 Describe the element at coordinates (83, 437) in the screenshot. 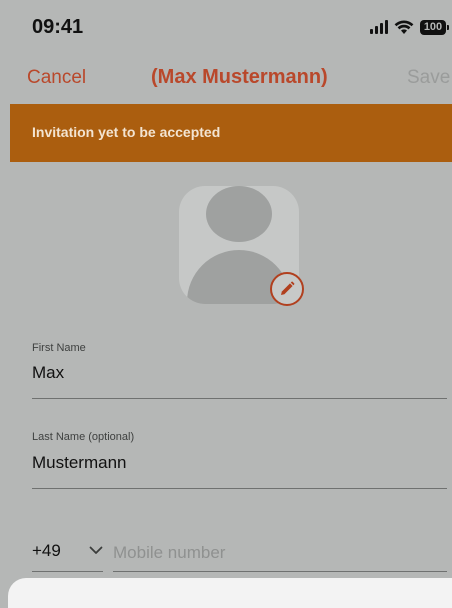

I see `last-name-label: Last Name (optional)` at that location.